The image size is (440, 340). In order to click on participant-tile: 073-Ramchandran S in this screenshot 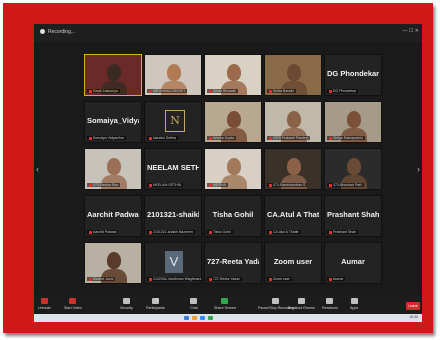, I will do `click(293, 169)`.